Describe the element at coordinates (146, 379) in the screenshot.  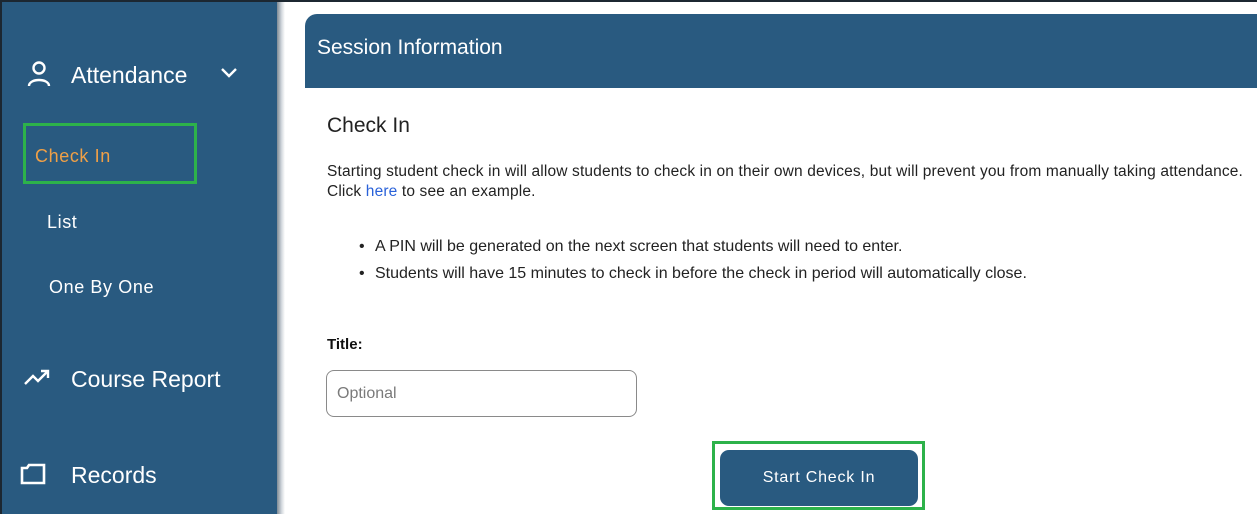
I see `sidebar-section-label: Course Report` at that location.